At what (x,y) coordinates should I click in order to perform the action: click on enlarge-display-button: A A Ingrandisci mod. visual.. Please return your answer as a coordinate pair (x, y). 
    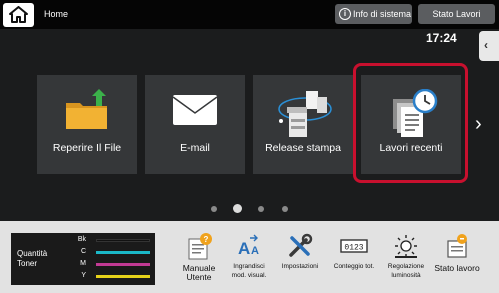
    Looking at the image, I should click on (249, 258).